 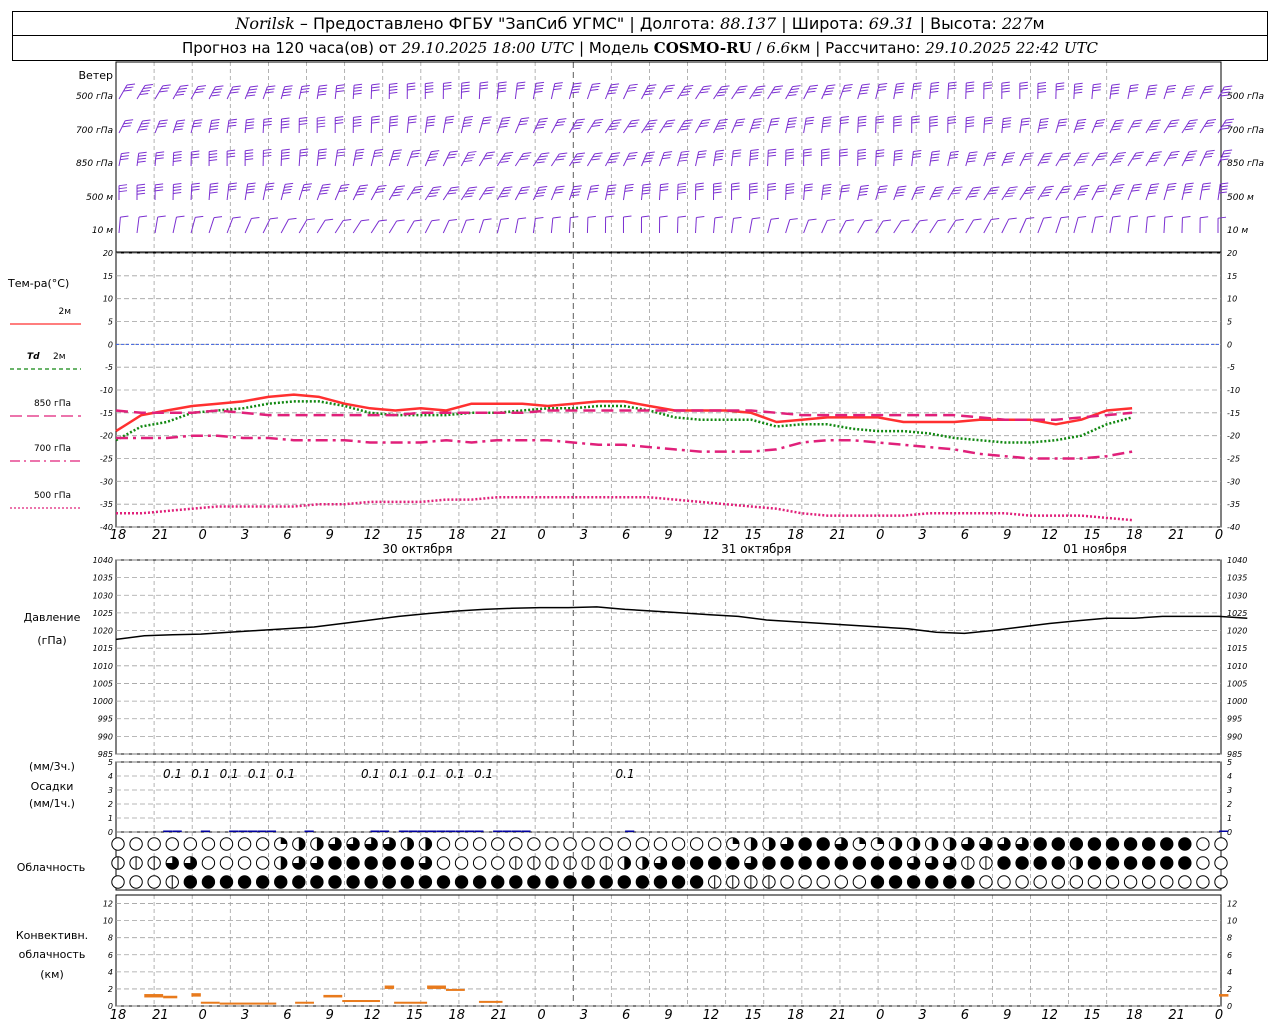 What do you see at coordinates (965, 535) in the screenshot?
I see `temp-hour-label: 6` at bounding box center [965, 535].